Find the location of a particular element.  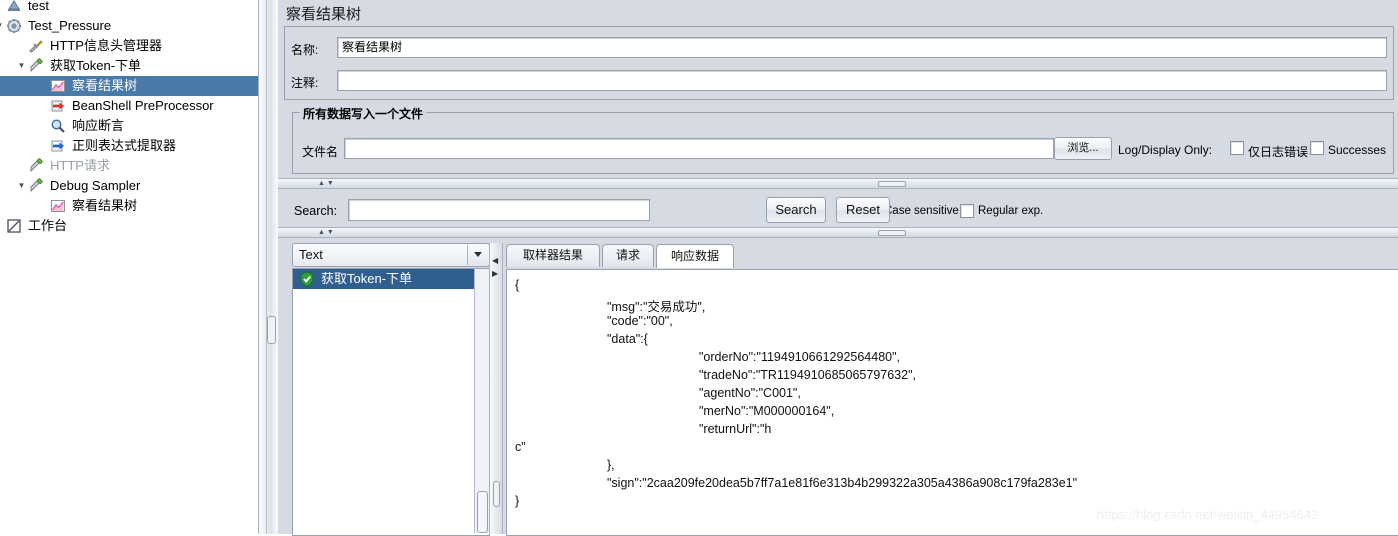

expand-right-arrow-icon: ▶ is located at coordinates (495, 274).